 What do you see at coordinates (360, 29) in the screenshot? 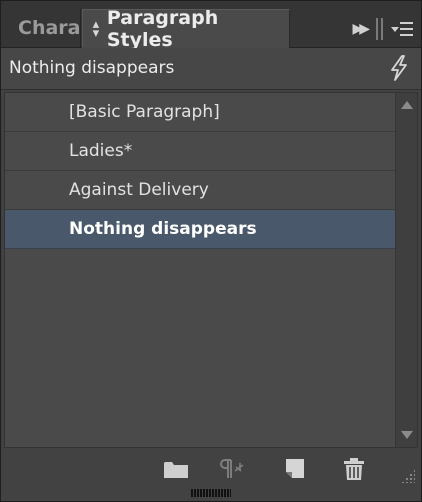
I see `double-chevron-right-icon: ▶▶` at bounding box center [360, 29].